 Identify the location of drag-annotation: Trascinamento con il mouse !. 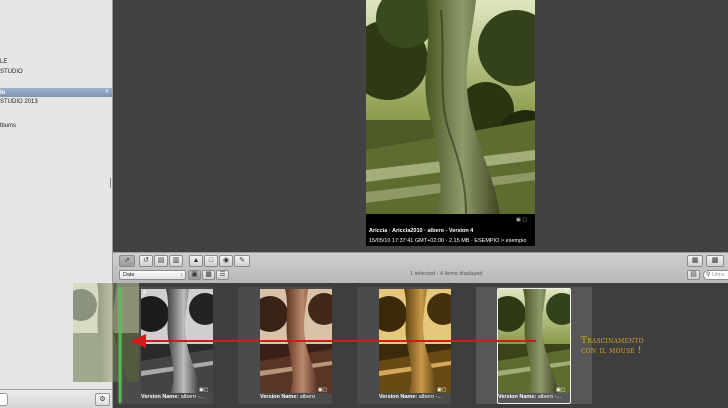
(612, 346).